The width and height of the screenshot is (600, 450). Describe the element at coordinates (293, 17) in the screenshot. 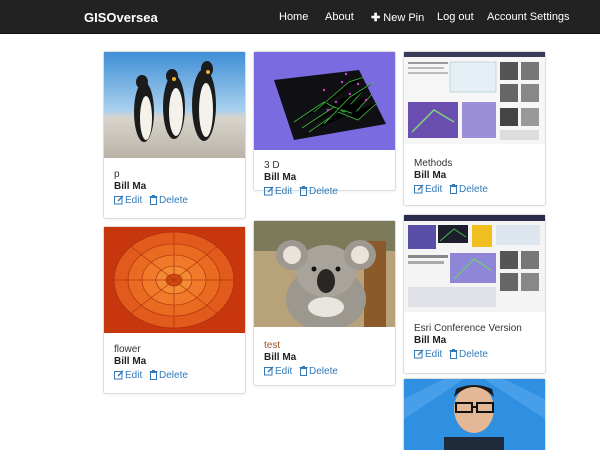

I see `nav-home-link: Home` at that location.